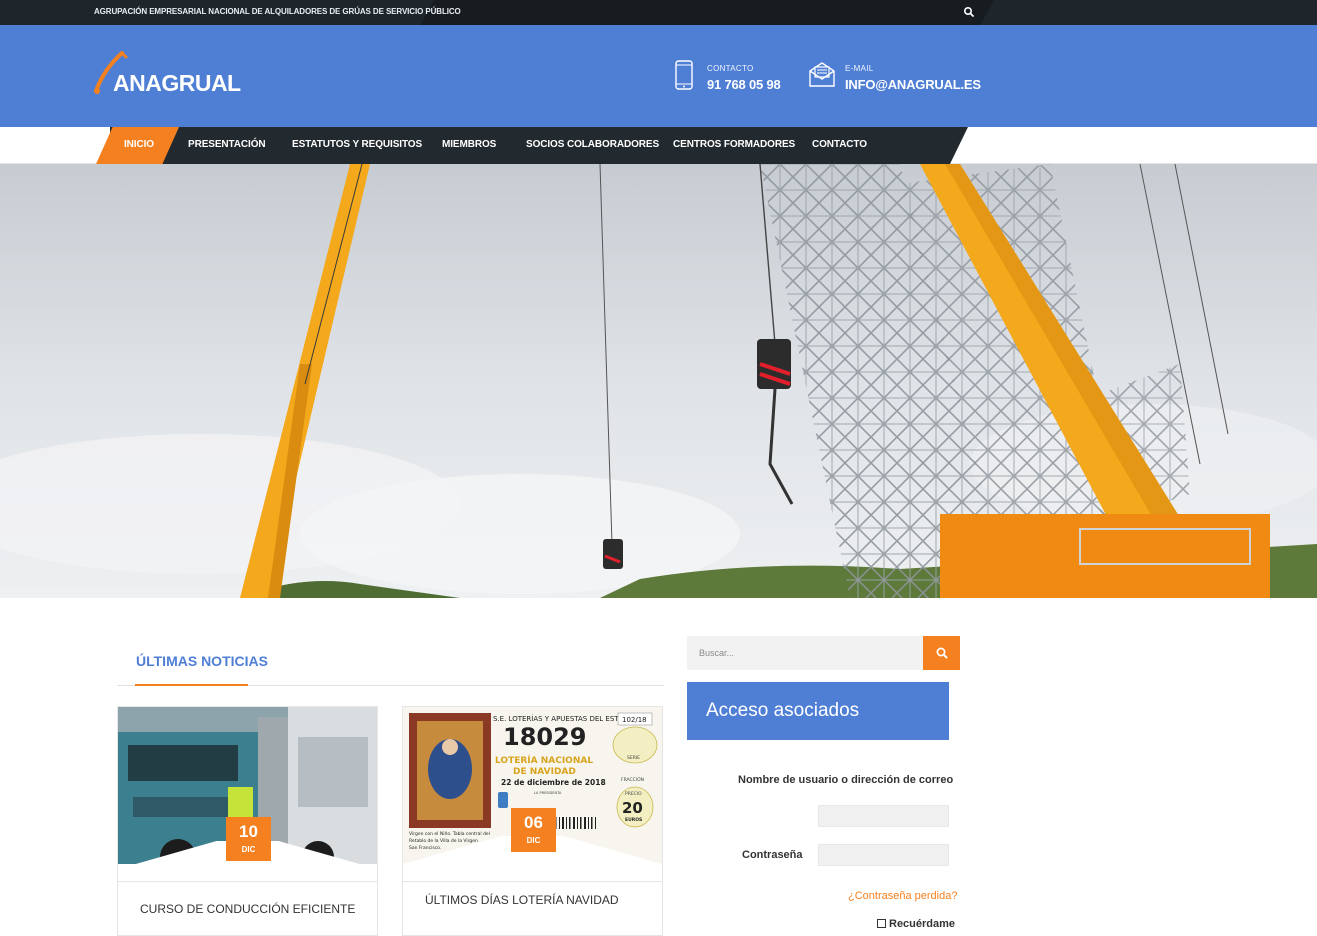 The image size is (1317, 936). I want to click on news-card-date-badge: 10 DIC, so click(248, 839).